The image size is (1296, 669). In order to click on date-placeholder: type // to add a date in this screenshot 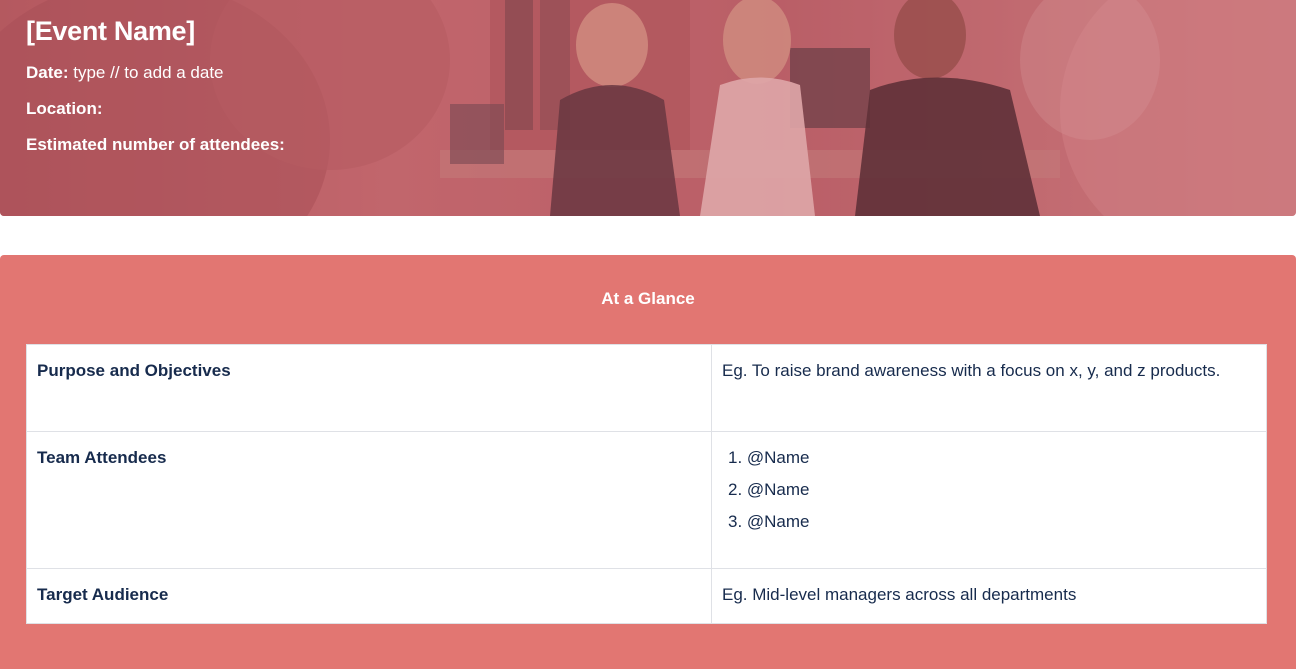, I will do `click(146, 72)`.